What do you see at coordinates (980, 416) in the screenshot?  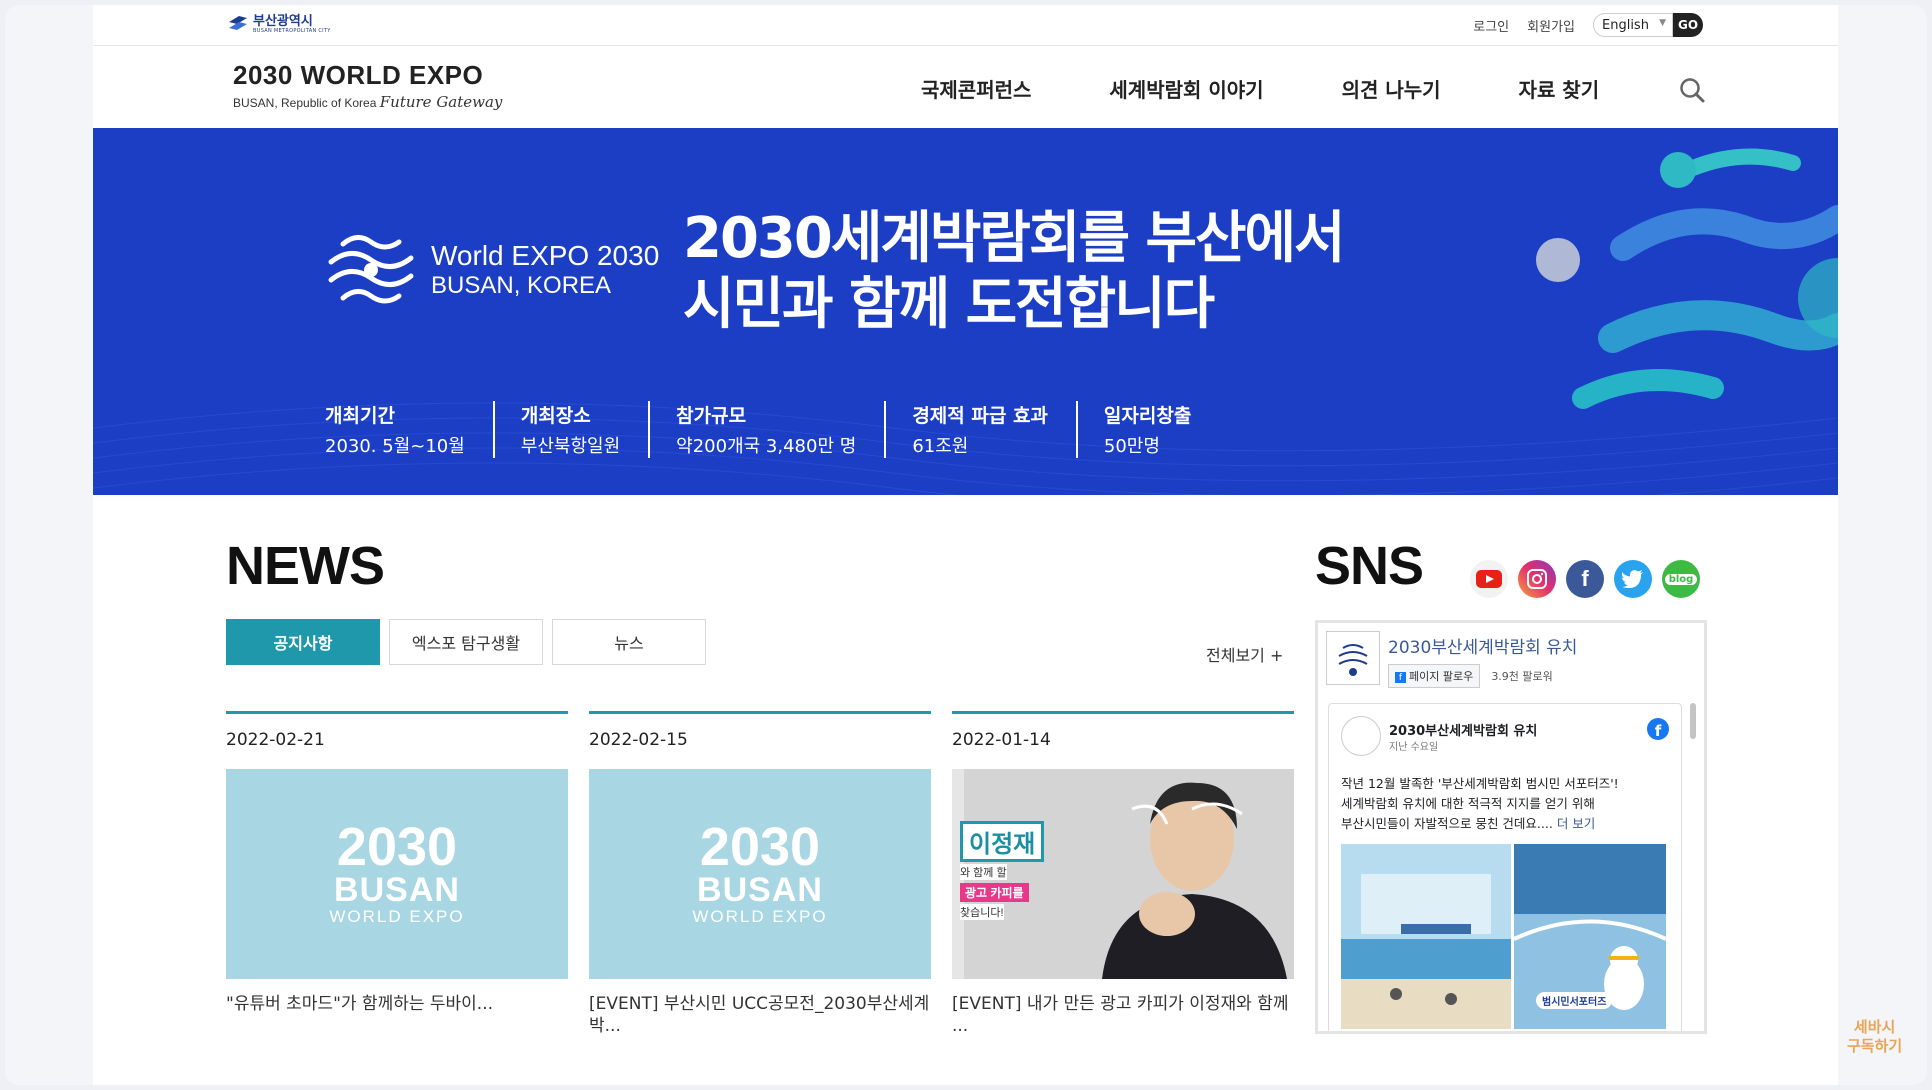 I see `fact-label: 경제적 파급 효과` at bounding box center [980, 416].